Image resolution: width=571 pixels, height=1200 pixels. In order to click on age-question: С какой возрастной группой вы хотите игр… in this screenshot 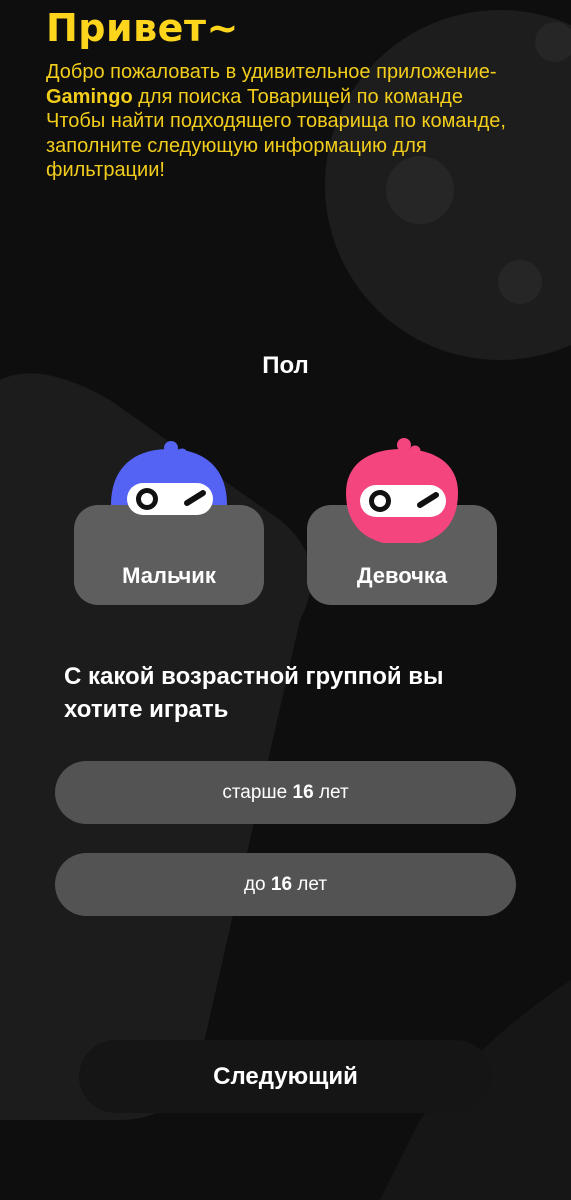, I will do `click(254, 693)`.